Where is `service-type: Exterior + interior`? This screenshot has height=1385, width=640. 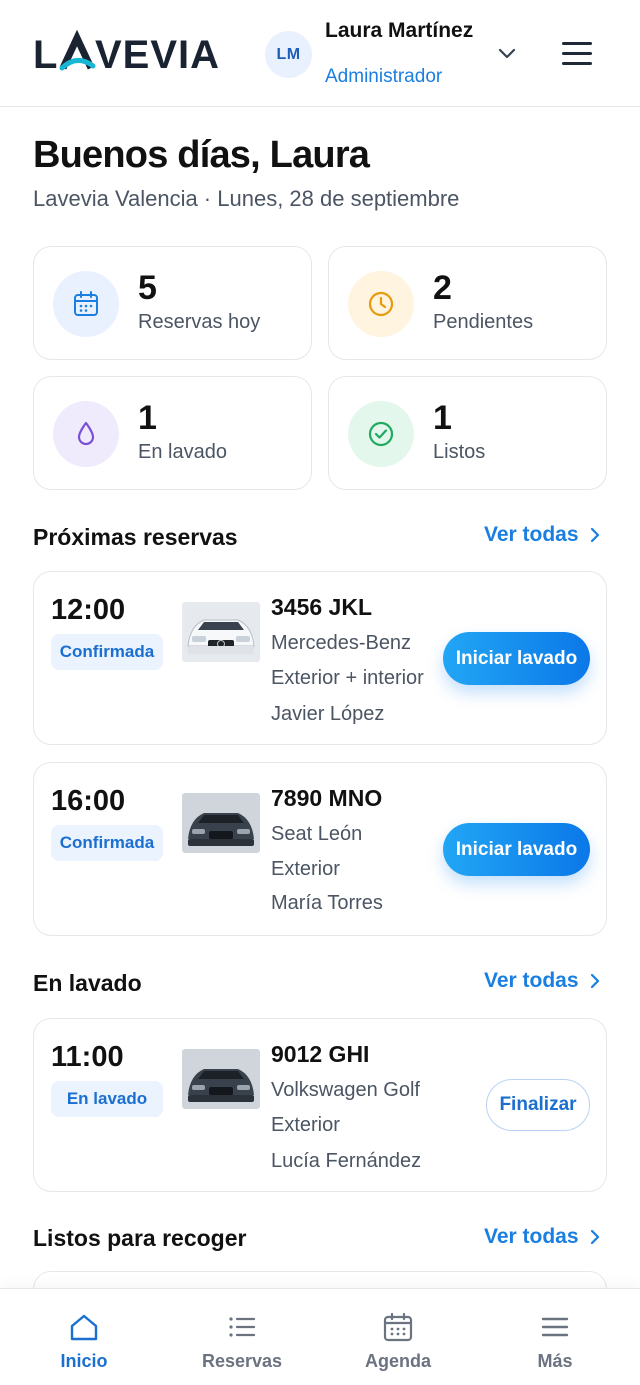 service-type: Exterior + interior is located at coordinates (347, 678).